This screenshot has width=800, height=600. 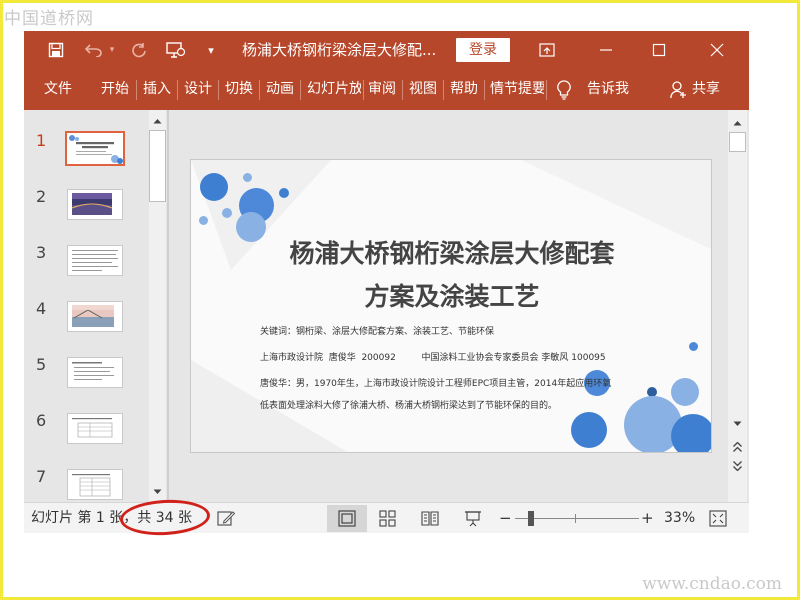 I want to click on customize-qat-icon: ▾, so click(x=211, y=50).